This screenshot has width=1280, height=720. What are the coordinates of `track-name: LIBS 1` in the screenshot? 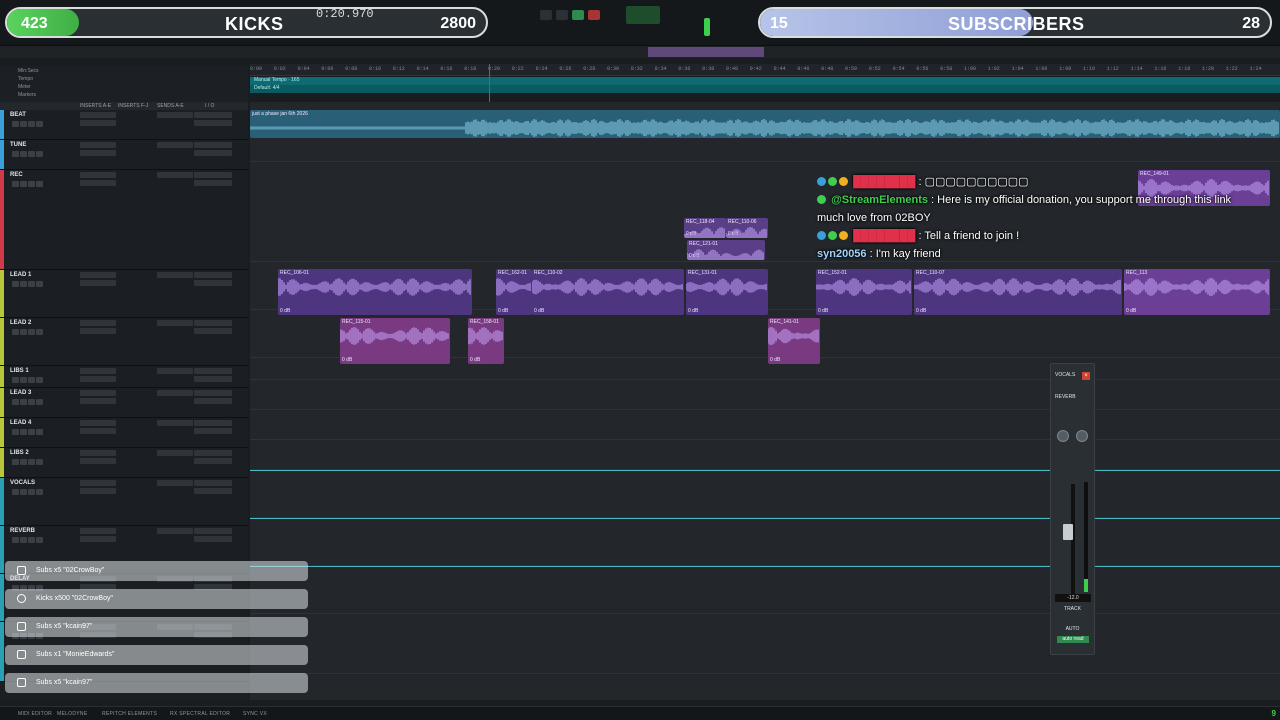 It's located at (19, 371).